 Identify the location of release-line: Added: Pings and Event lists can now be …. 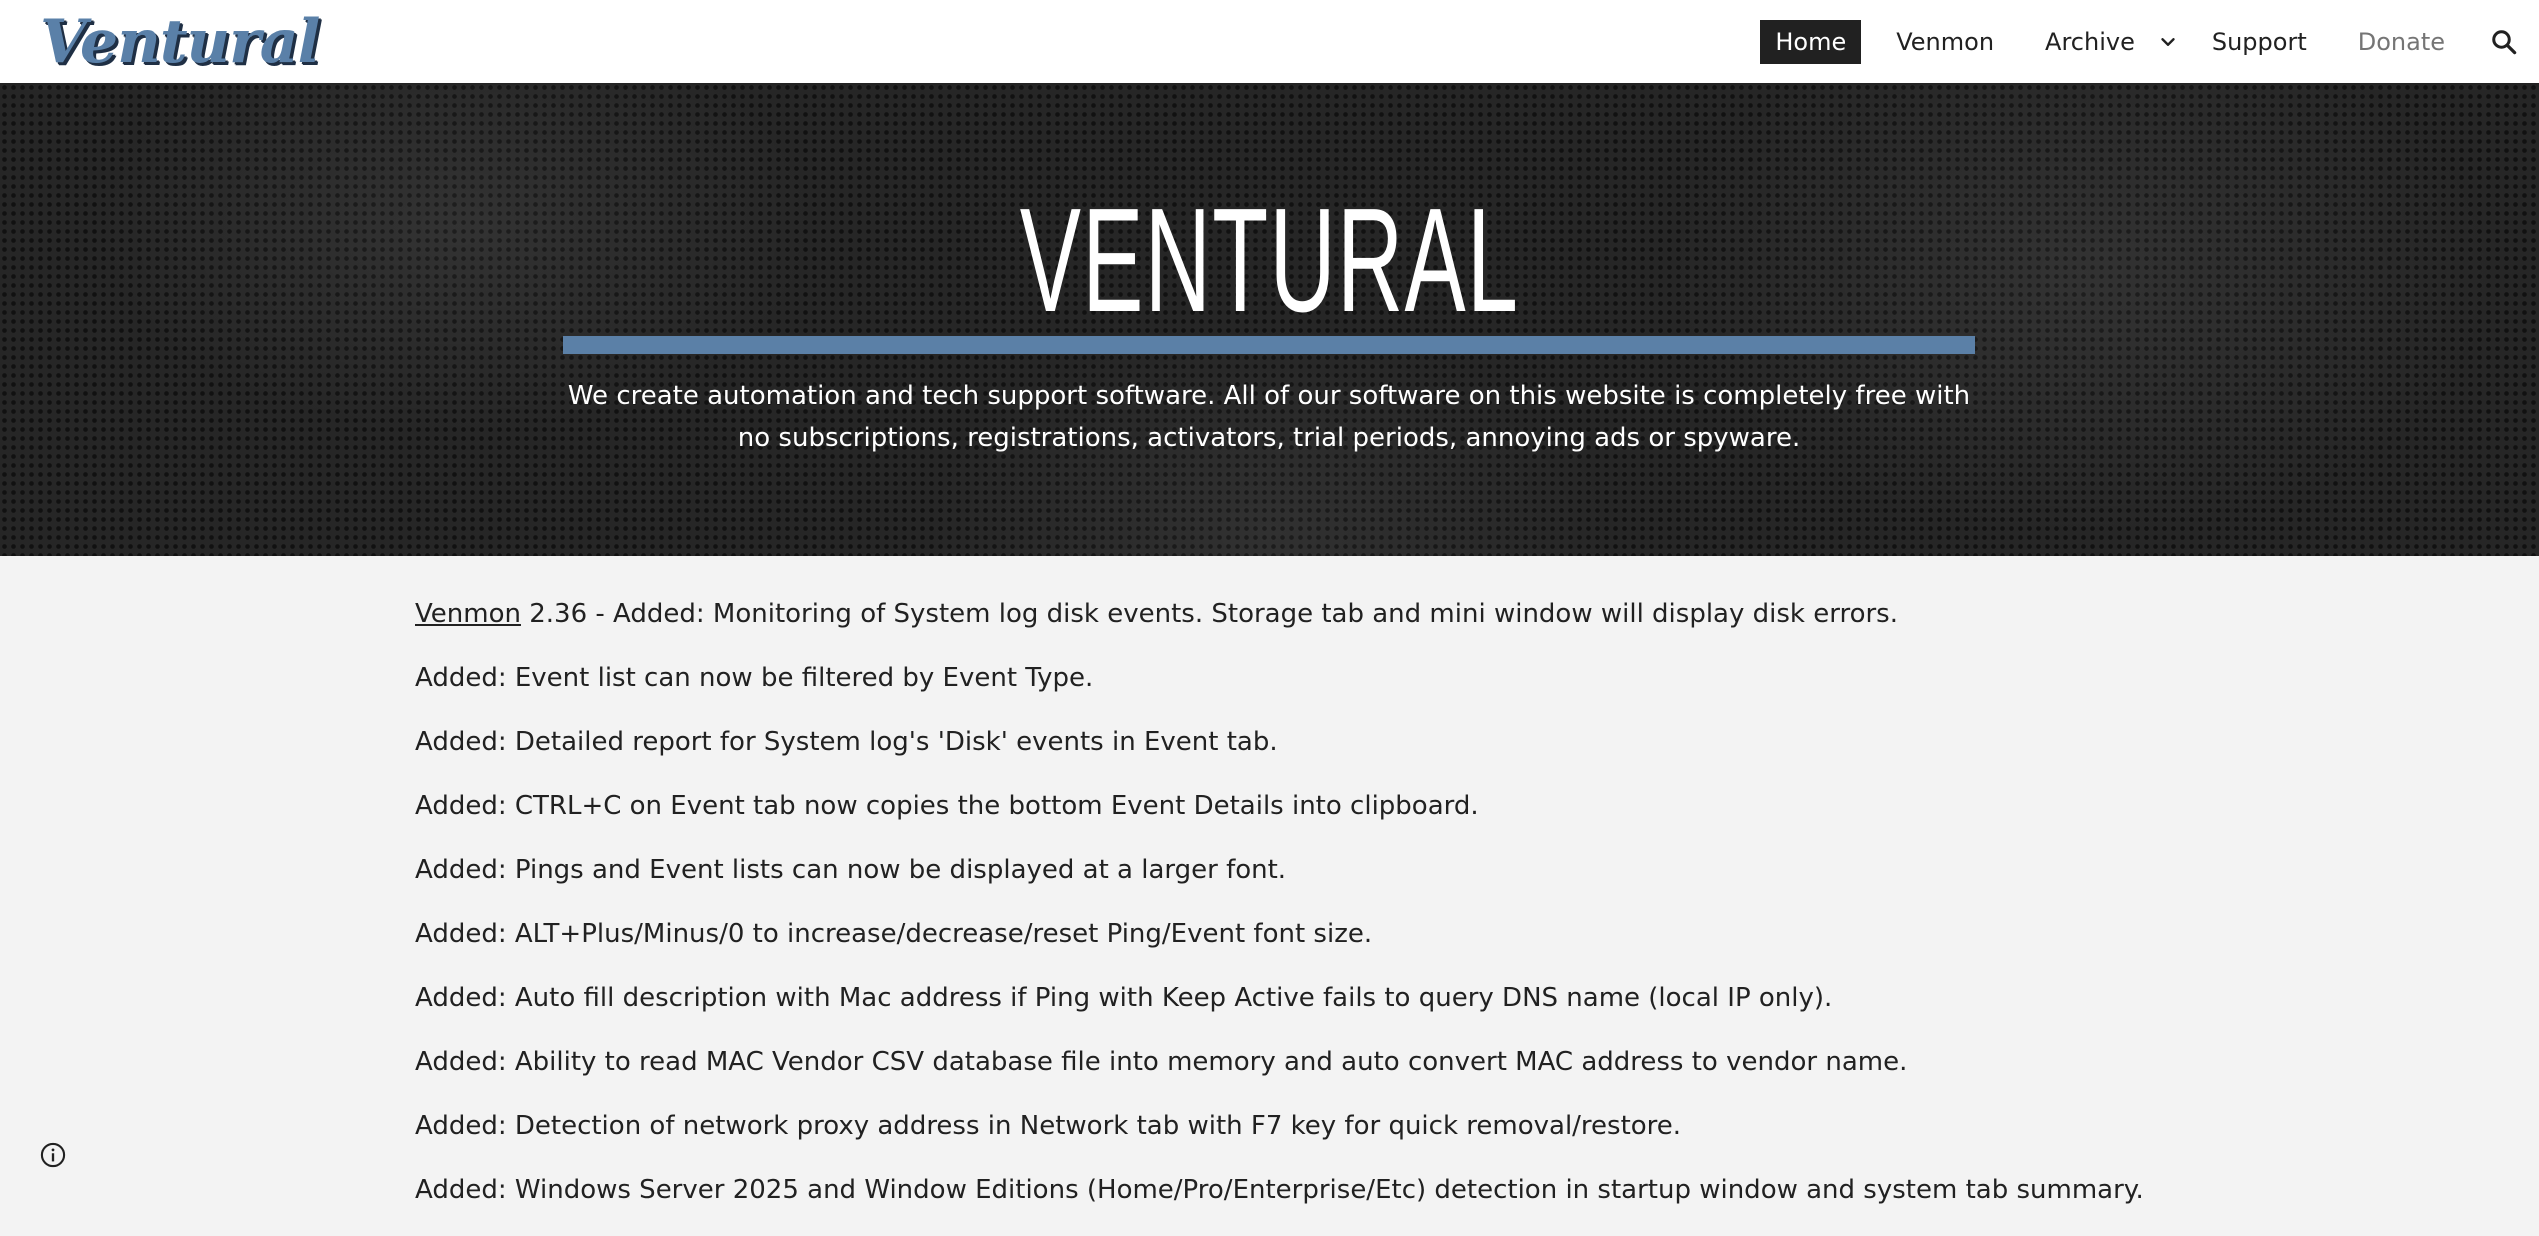
(851, 870).